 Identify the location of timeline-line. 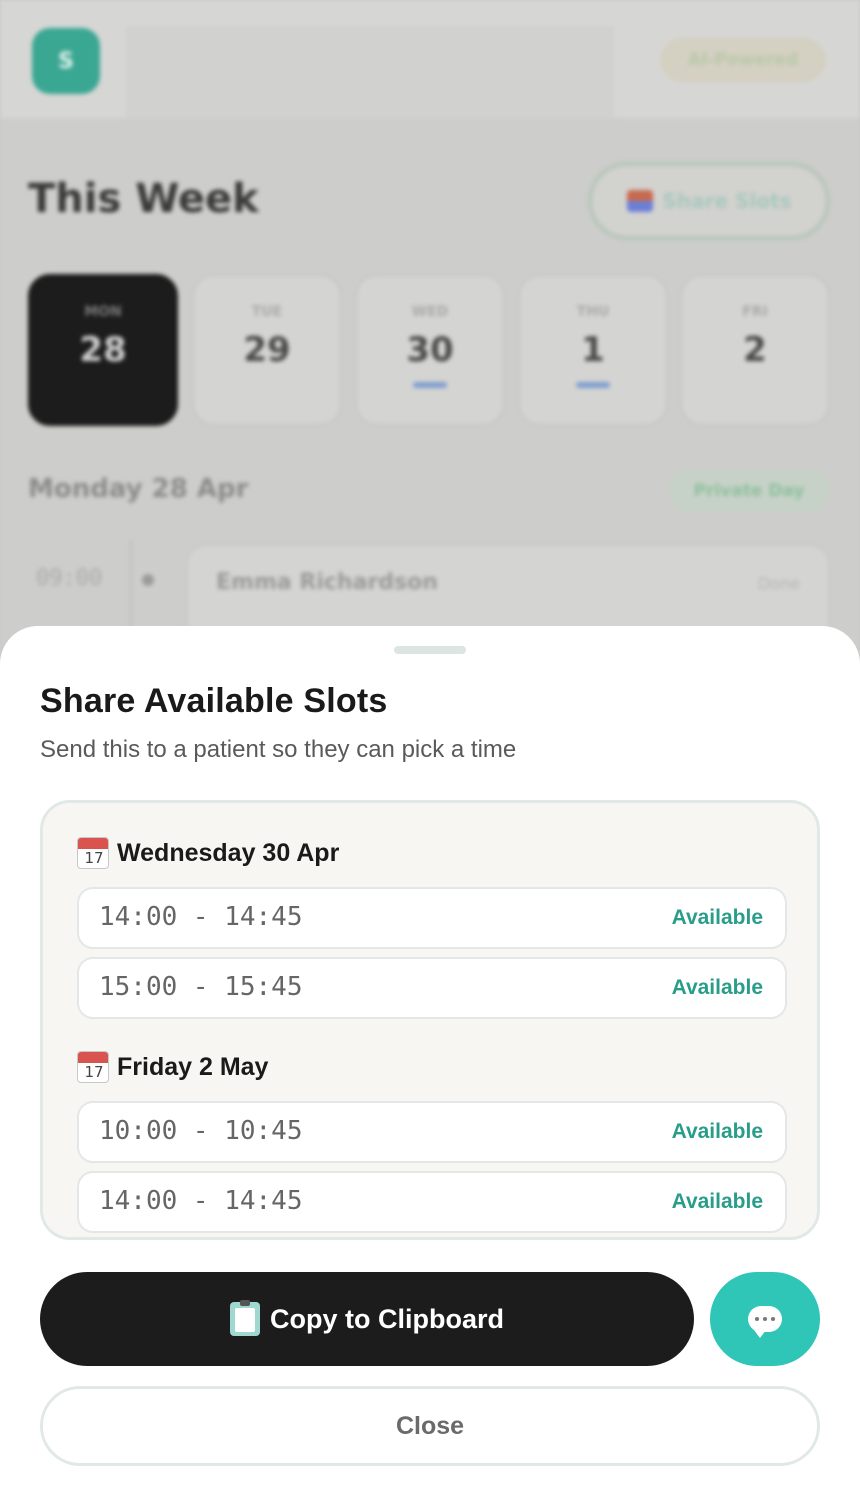
(131, 585).